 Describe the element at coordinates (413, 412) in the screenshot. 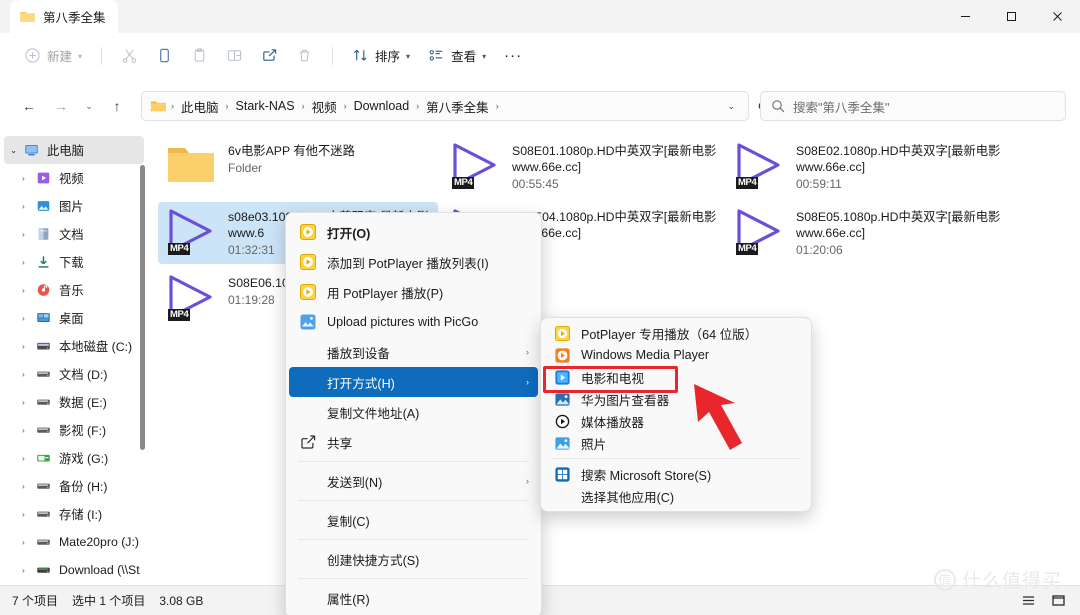

I see `context-menu-item-6: 复制文件地址(A)` at that location.